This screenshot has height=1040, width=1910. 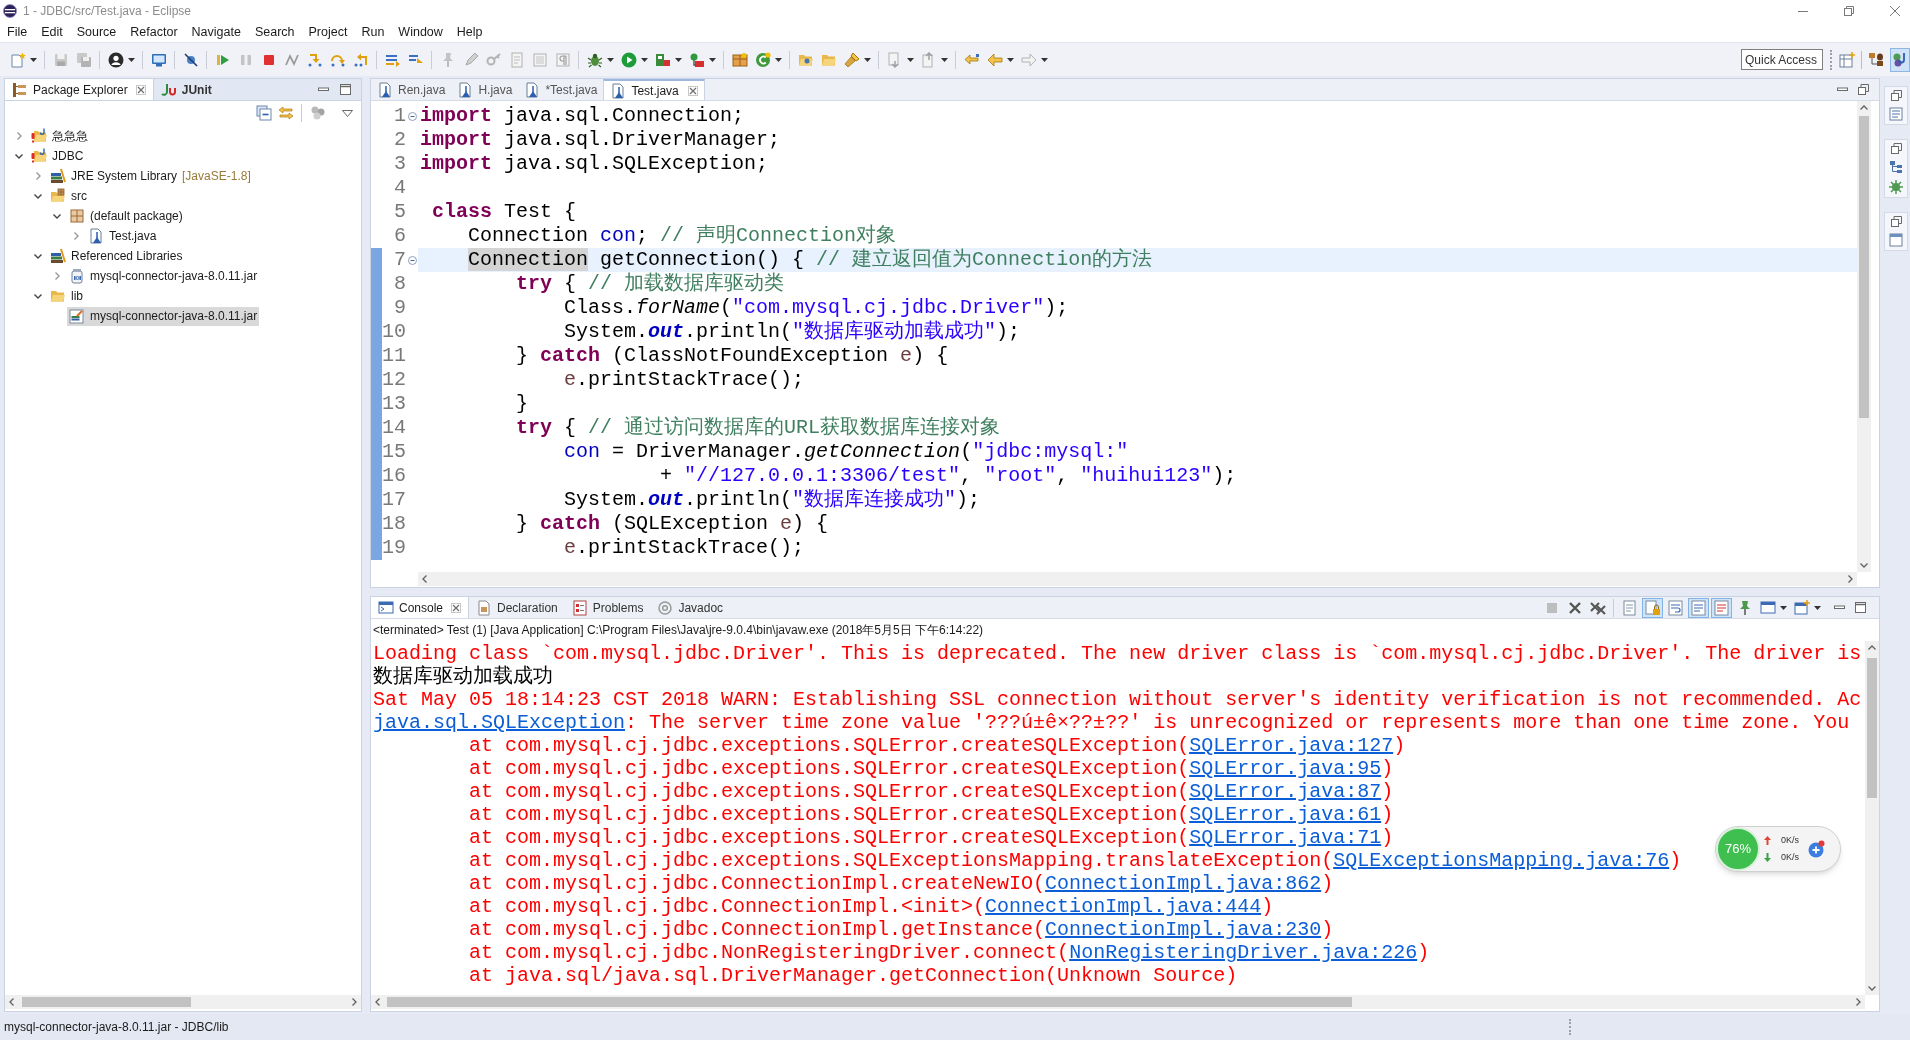 I want to click on tree-item: (default package), so click(x=126, y=216).